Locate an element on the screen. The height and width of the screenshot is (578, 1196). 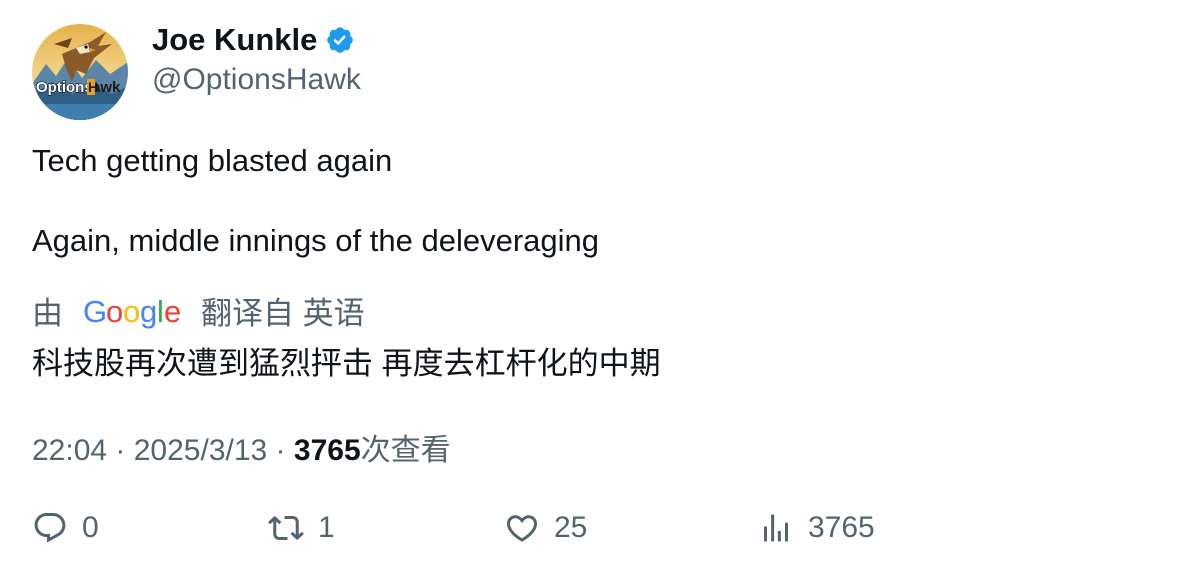
translated-from-label: 翻译自 英语 is located at coordinates (283, 310).